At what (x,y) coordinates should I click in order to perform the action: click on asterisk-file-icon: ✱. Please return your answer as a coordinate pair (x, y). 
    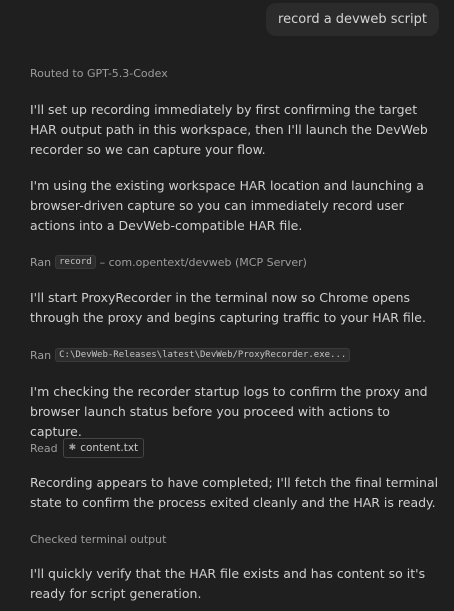
    Looking at the image, I should click on (72, 448).